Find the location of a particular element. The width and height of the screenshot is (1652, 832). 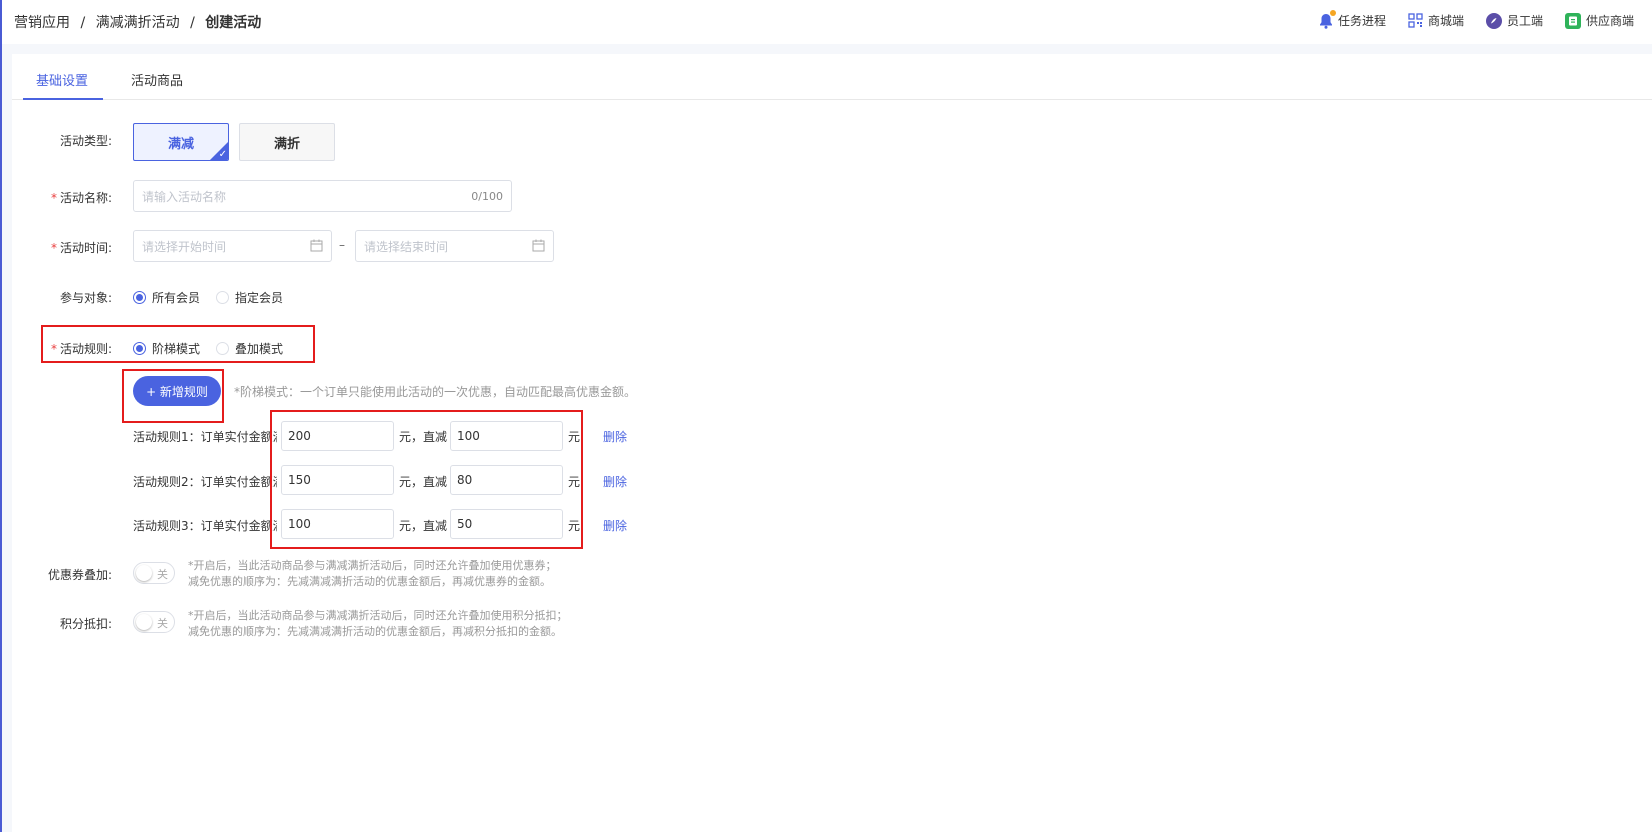

supplier-end-label: 供应商端 is located at coordinates (1609, 21).